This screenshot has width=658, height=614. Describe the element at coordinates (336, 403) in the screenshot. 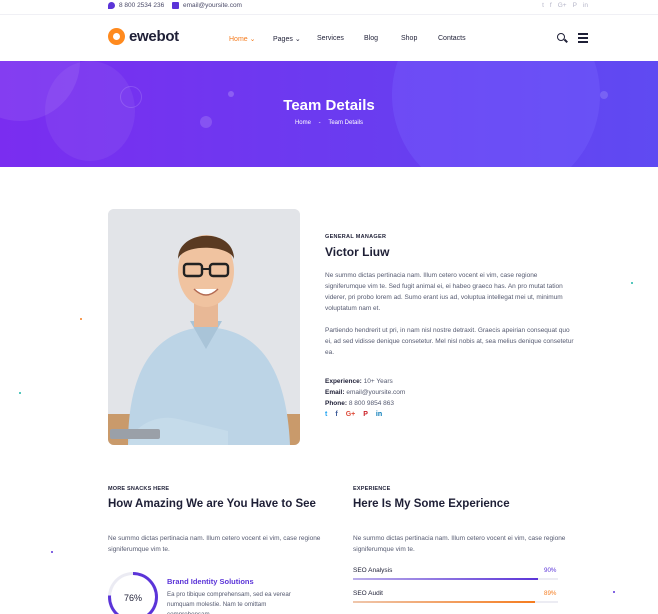

I see `phone-label: Phone:` at that location.